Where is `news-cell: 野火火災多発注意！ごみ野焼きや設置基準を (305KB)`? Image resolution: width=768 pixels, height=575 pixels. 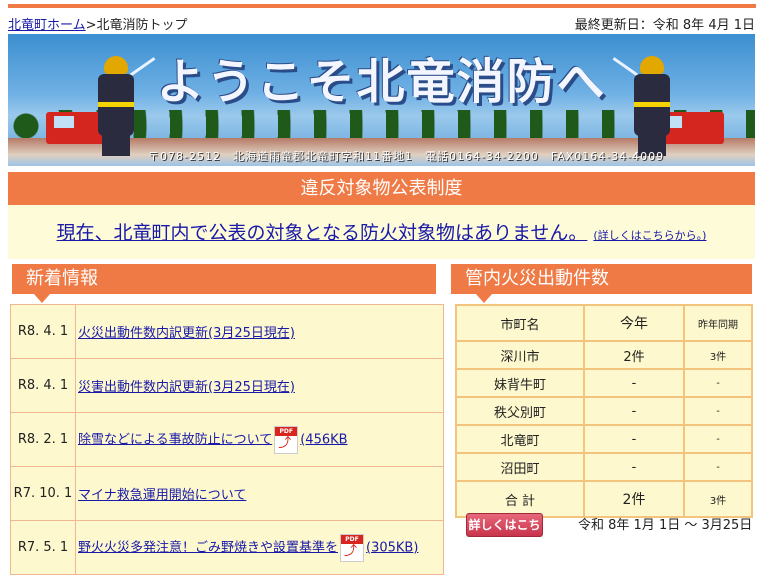 news-cell: 野火火災多発注意！ごみ野焼きや設置基準を (305KB) is located at coordinates (259, 547).